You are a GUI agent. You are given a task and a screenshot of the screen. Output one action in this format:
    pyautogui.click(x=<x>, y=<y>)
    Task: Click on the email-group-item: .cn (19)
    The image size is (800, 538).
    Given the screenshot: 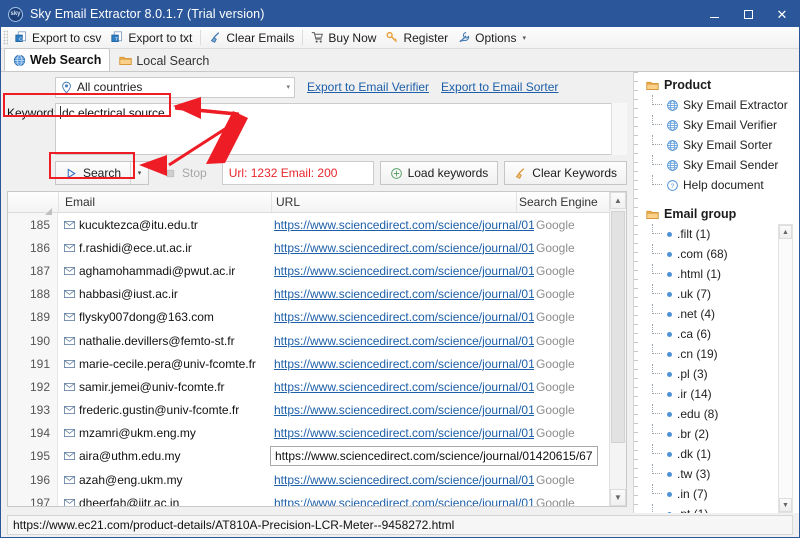 What is the action you would take?
    pyautogui.click(x=725, y=354)
    